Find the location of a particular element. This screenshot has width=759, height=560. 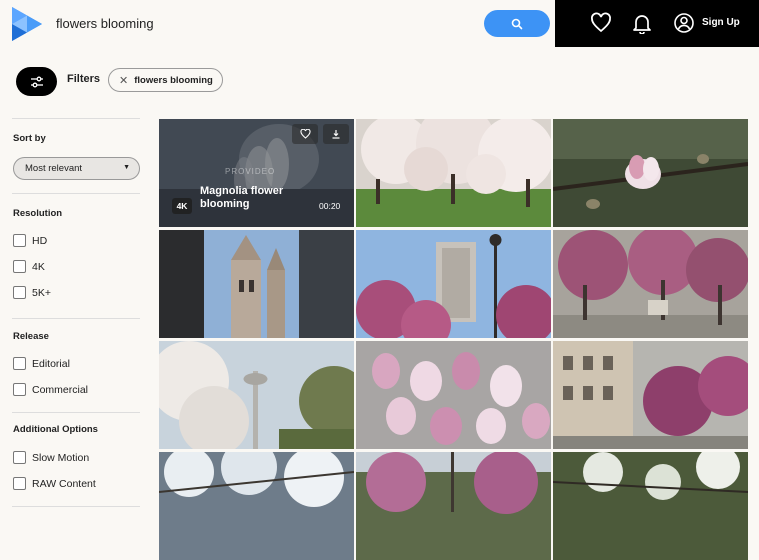

redbud-square-image is located at coordinates (650, 284).